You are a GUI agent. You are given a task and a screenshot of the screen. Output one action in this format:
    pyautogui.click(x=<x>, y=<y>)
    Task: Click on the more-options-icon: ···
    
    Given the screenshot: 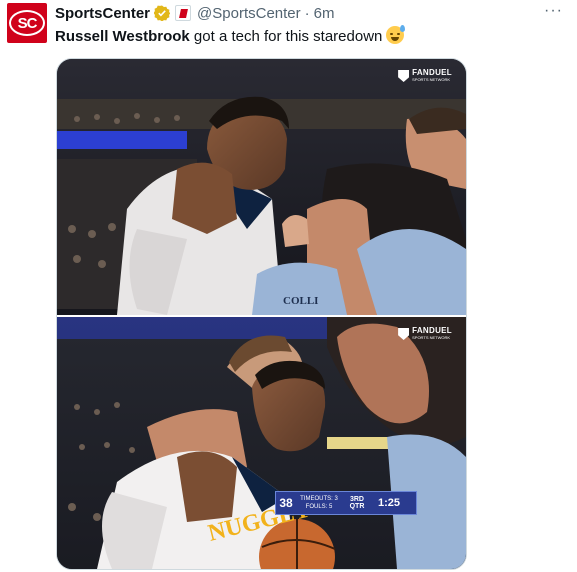 What is the action you would take?
    pyautogui.click(x=553, y=11)
    